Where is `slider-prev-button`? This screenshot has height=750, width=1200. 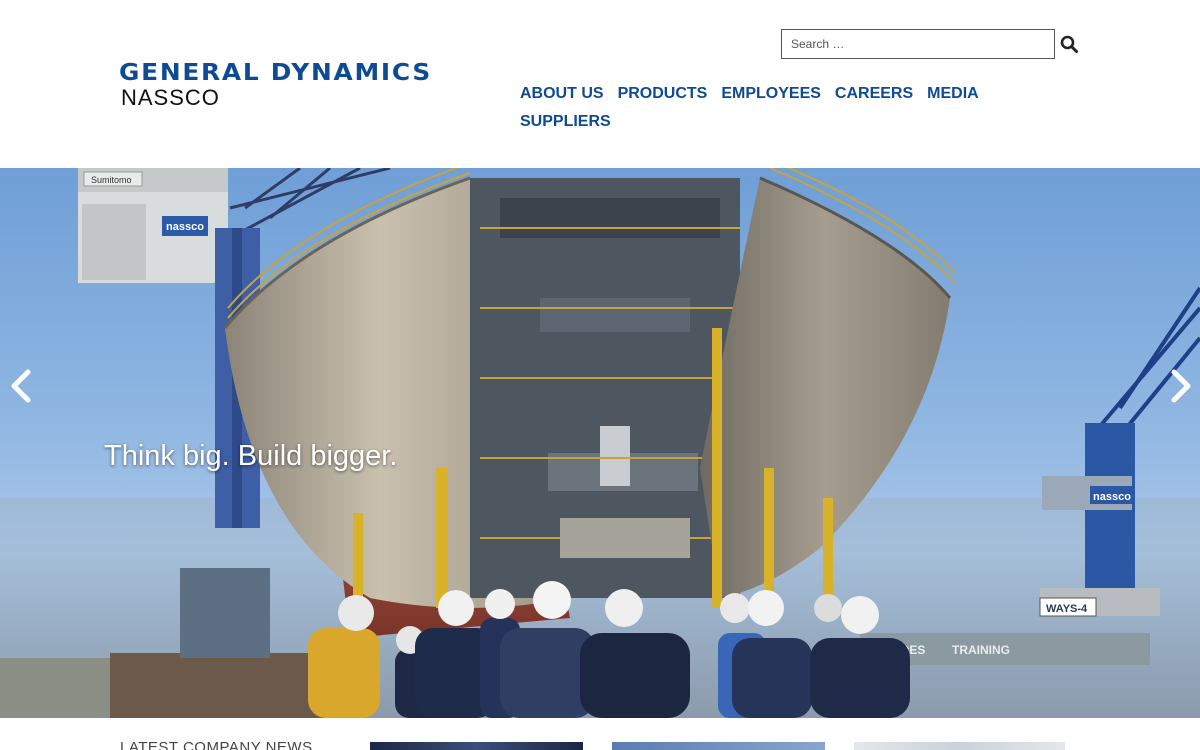 slider-prev-button is located at coordinates (21, 386).